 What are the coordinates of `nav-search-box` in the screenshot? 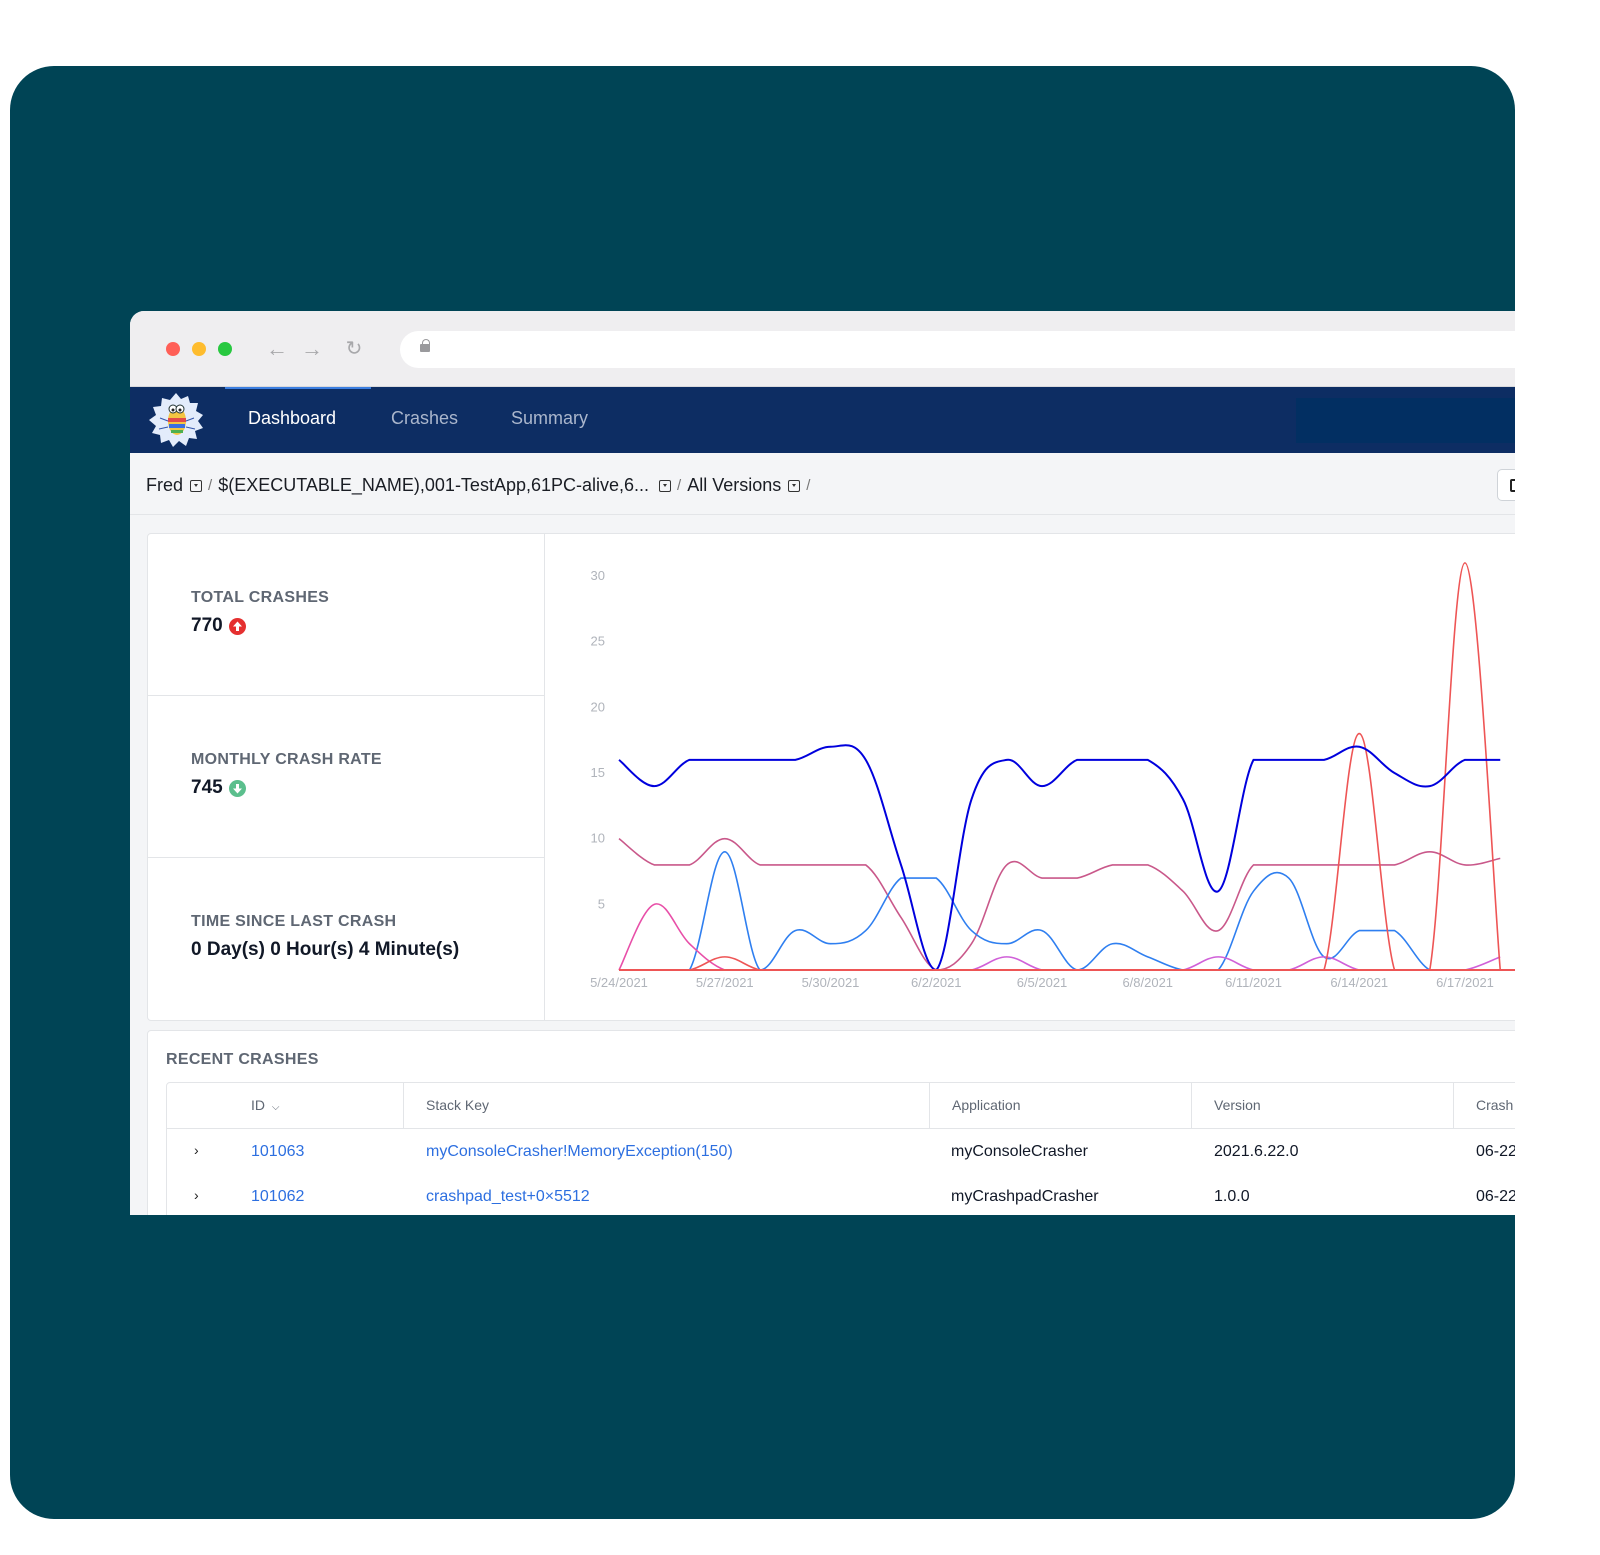 It's located at (1405, 420).